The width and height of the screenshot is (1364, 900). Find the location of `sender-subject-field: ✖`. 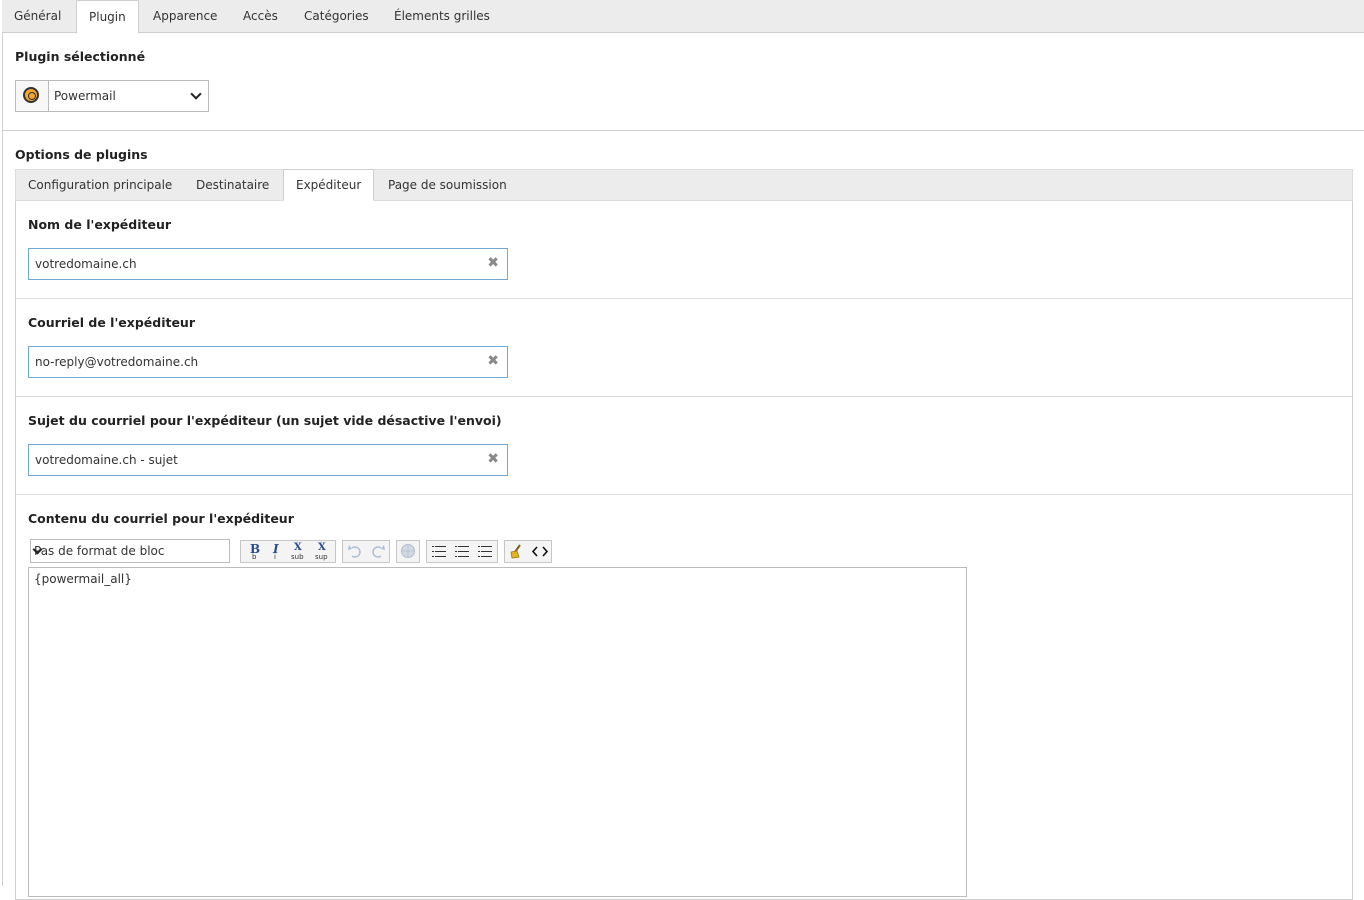

sender-subject-field: ✖ is located at coordinates (268, 460).